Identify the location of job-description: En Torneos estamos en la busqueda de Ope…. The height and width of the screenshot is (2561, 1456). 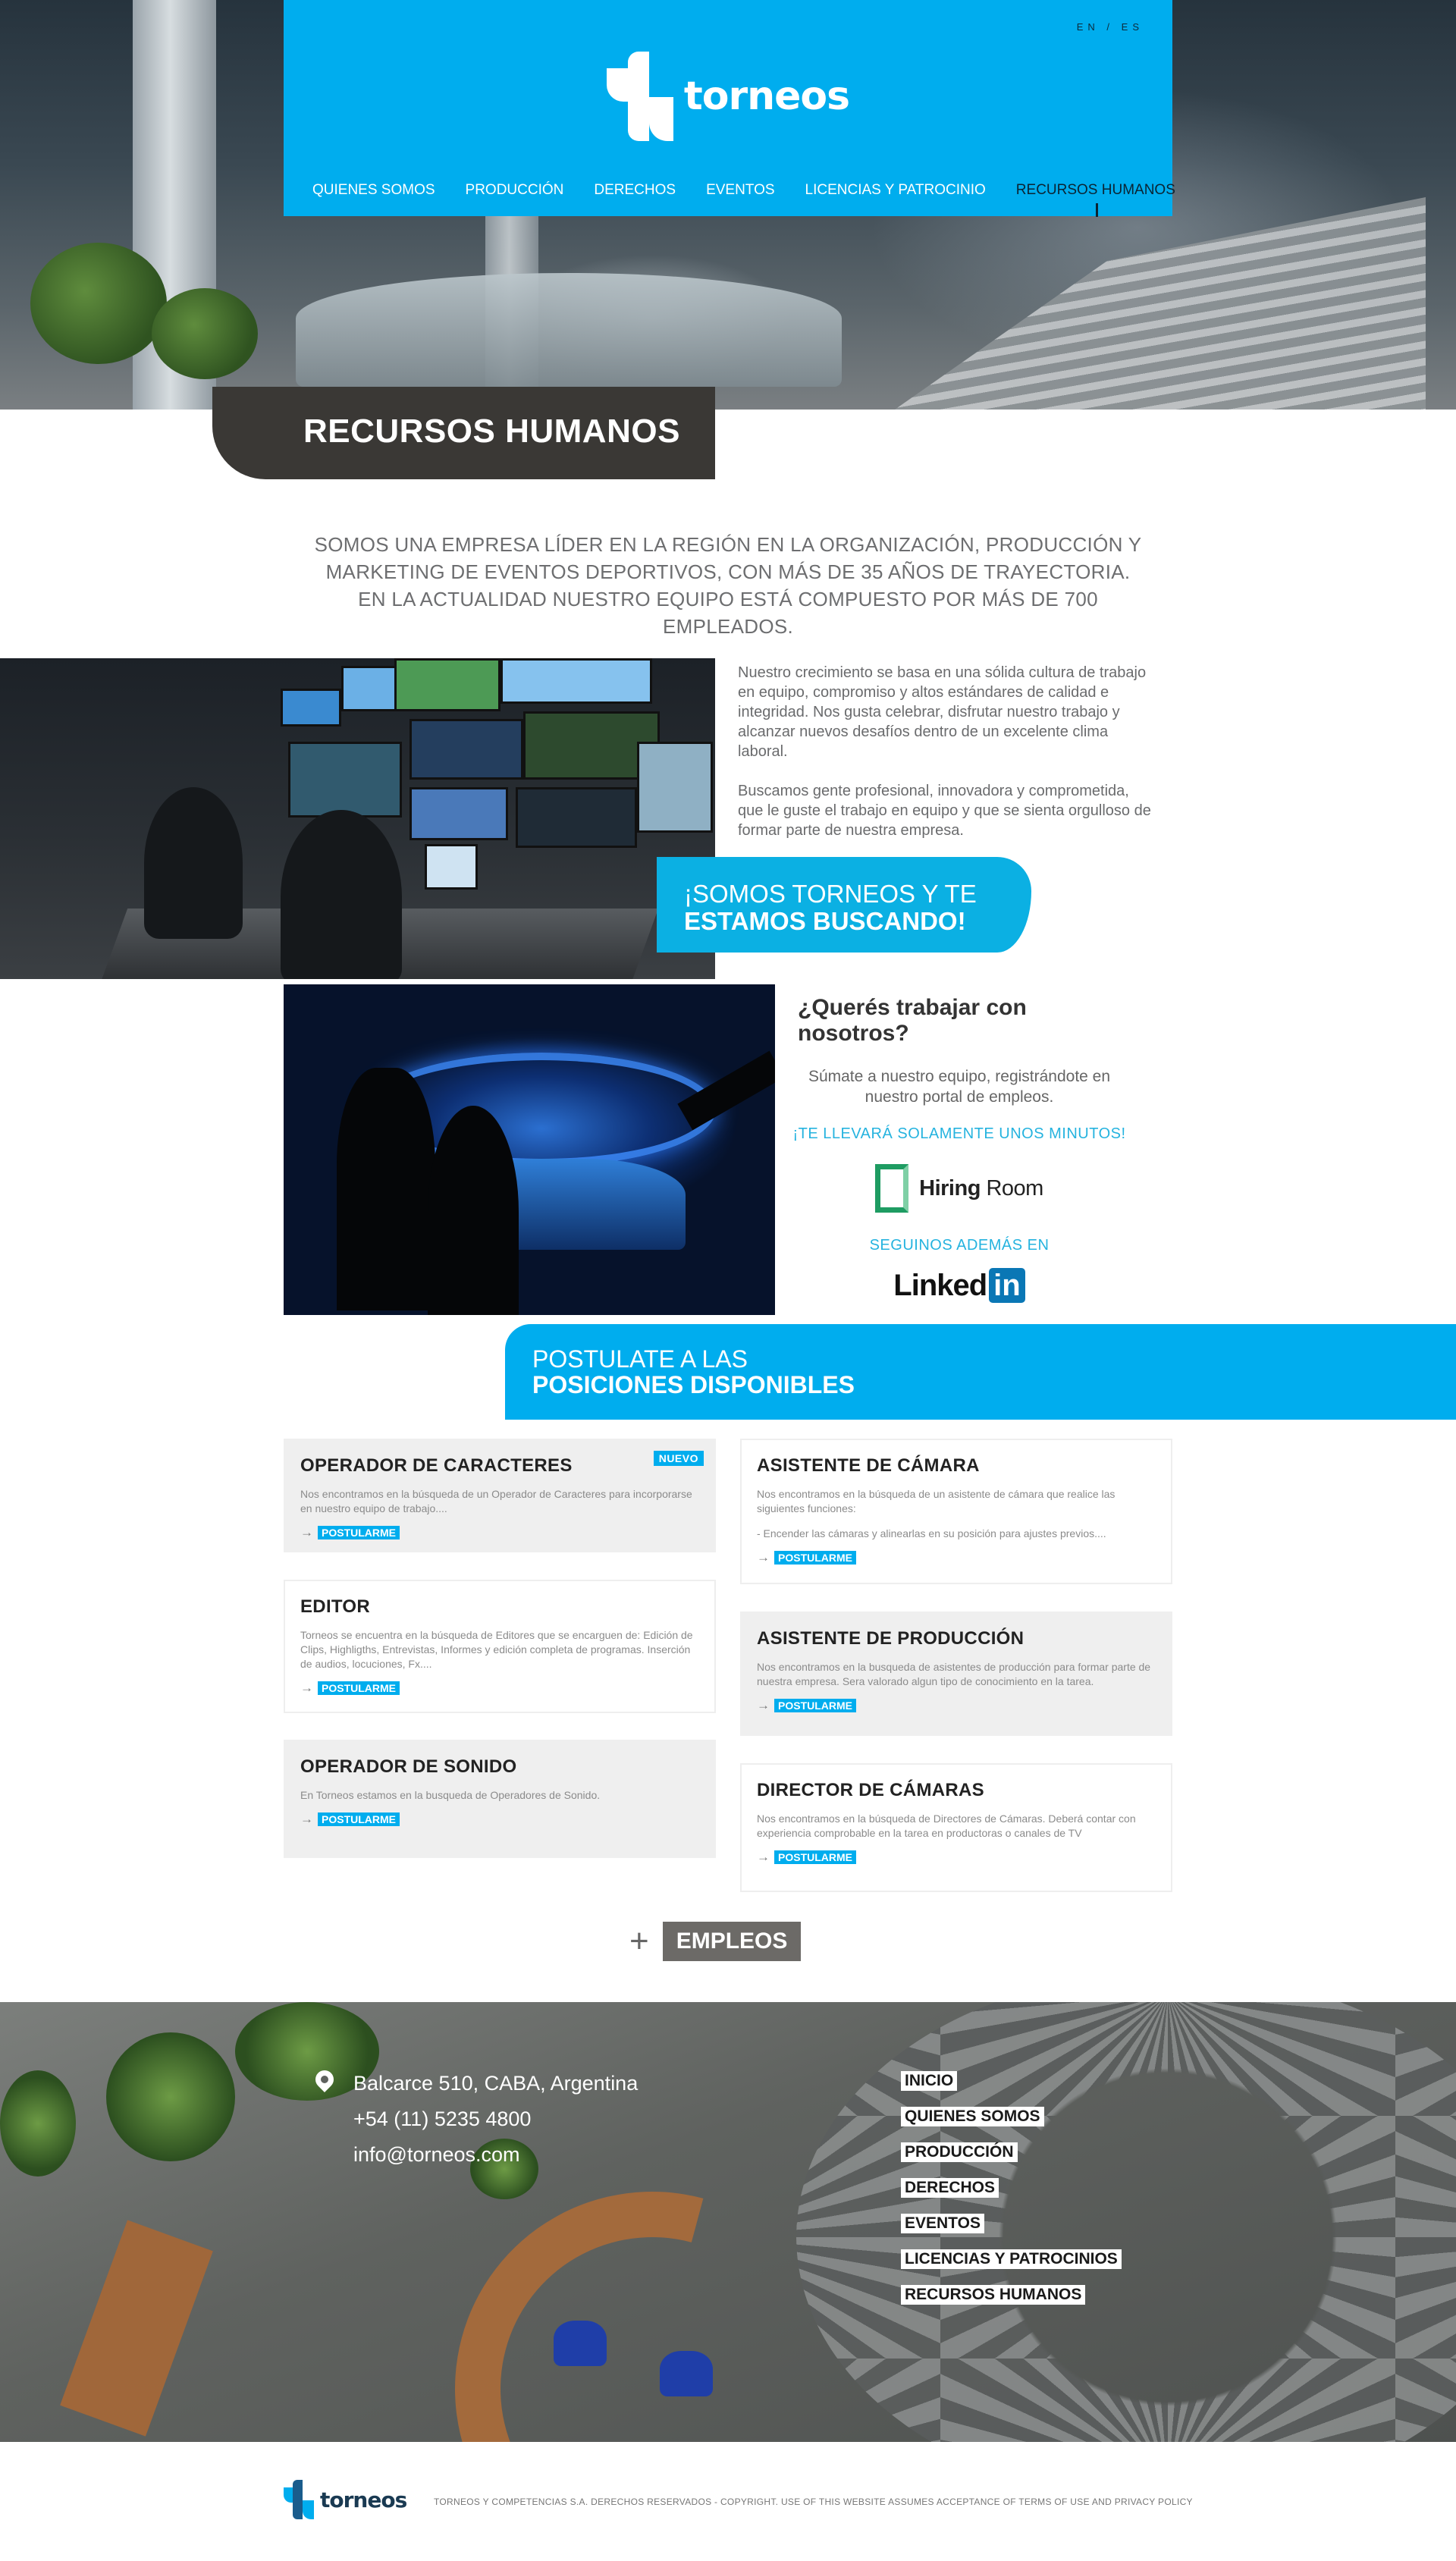
(450, 1795).